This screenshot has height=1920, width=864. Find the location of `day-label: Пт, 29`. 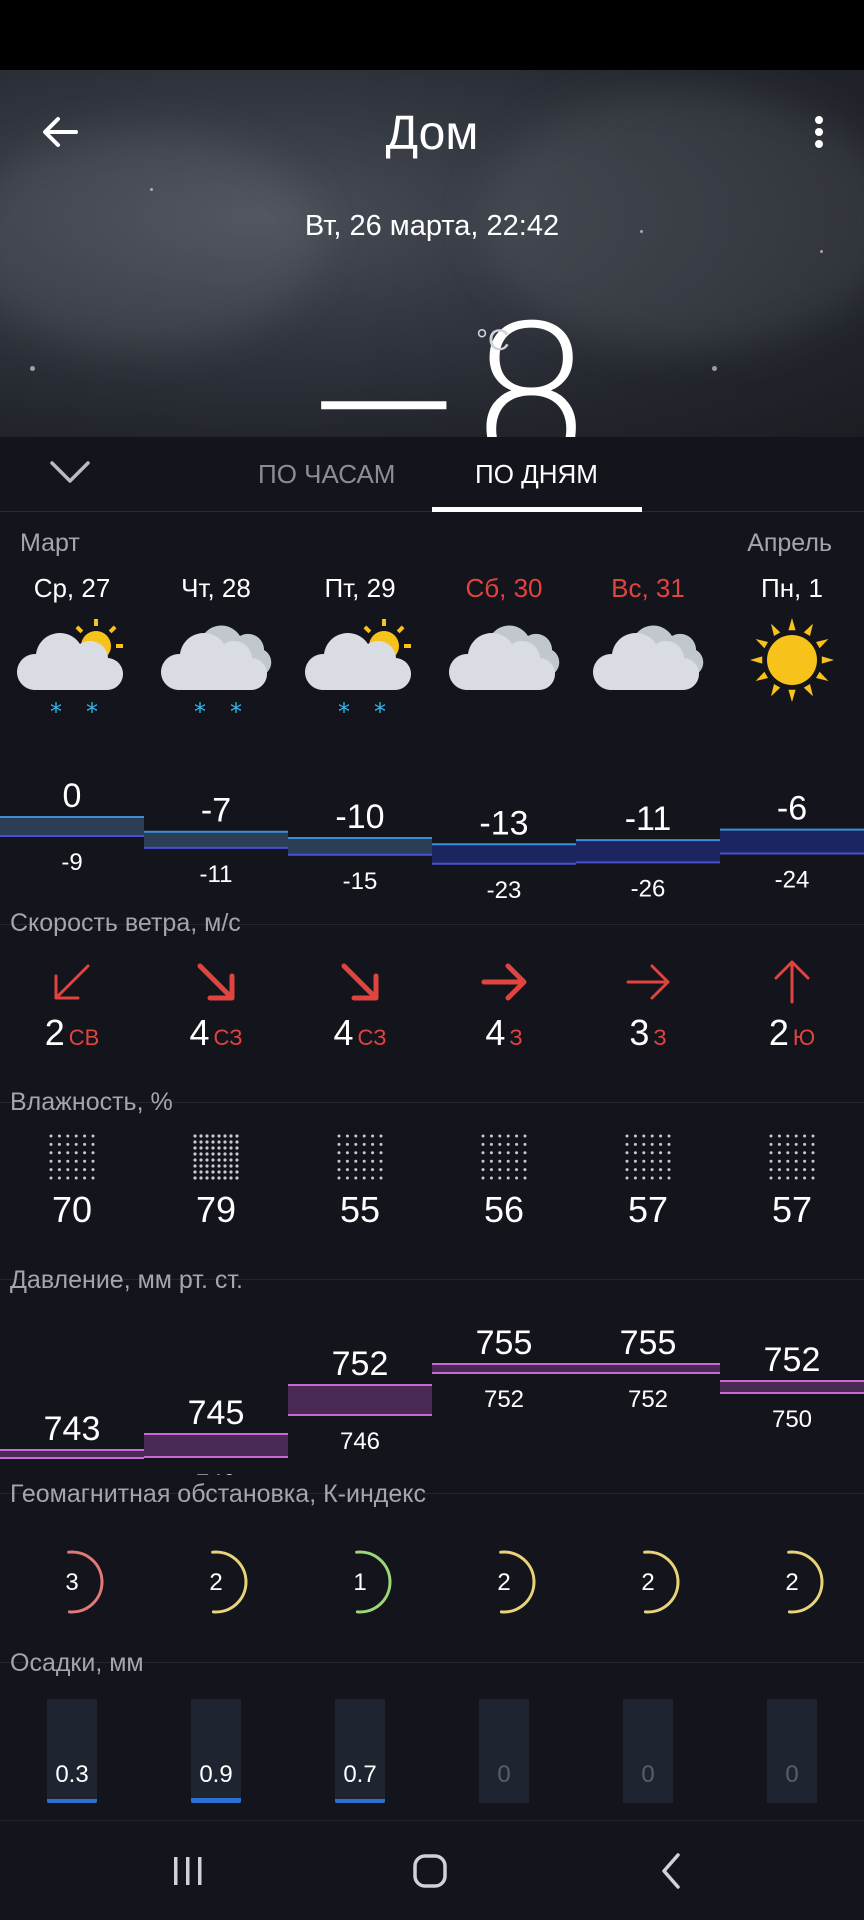

day-label: Пт, 29 is located at coordinates (360, 588).